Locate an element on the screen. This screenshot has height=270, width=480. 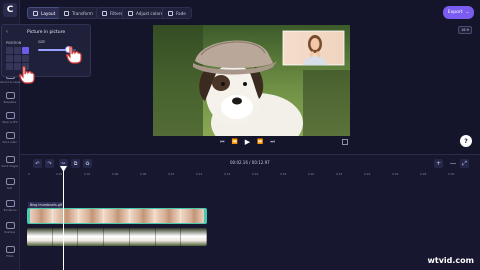
fast-forward-icon: ⏩ is located at coordinates (260, 142).